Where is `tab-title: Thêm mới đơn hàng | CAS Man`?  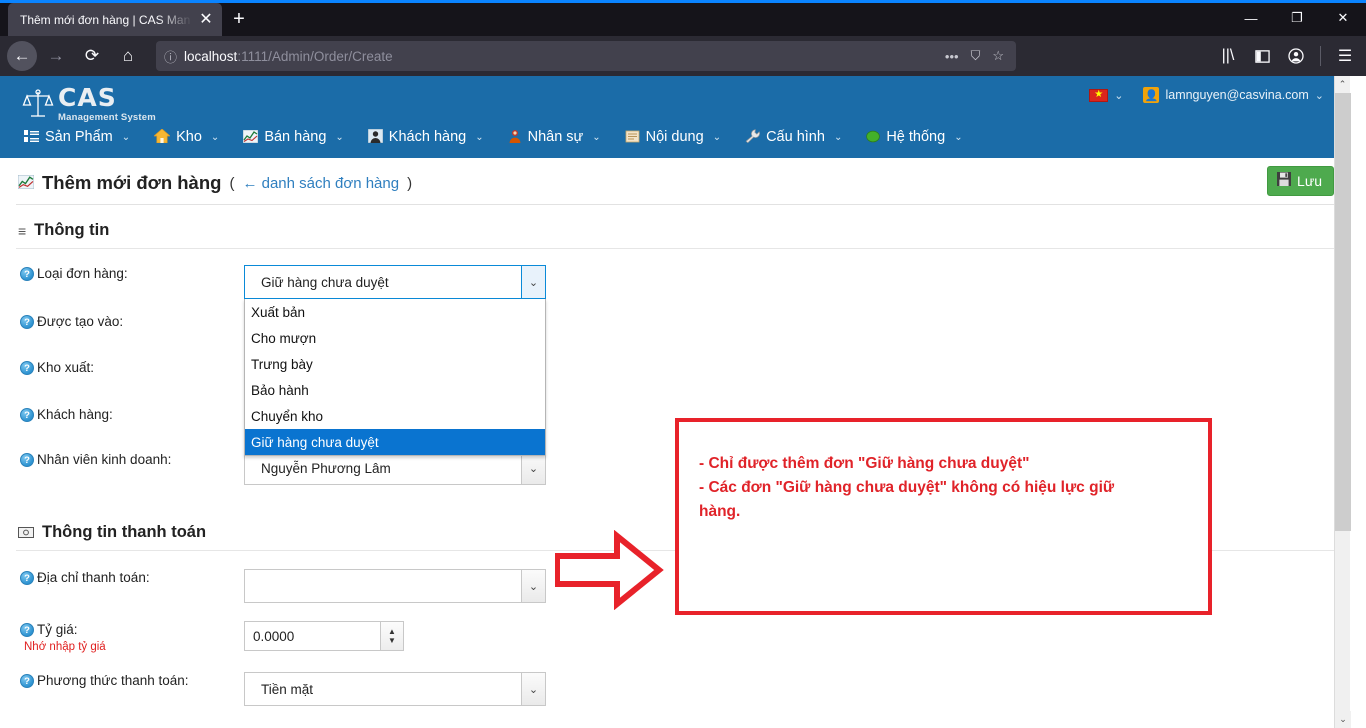 tab-title: Thêm mới đơn hàng | CAS Man is located at coordinates (105, 19).